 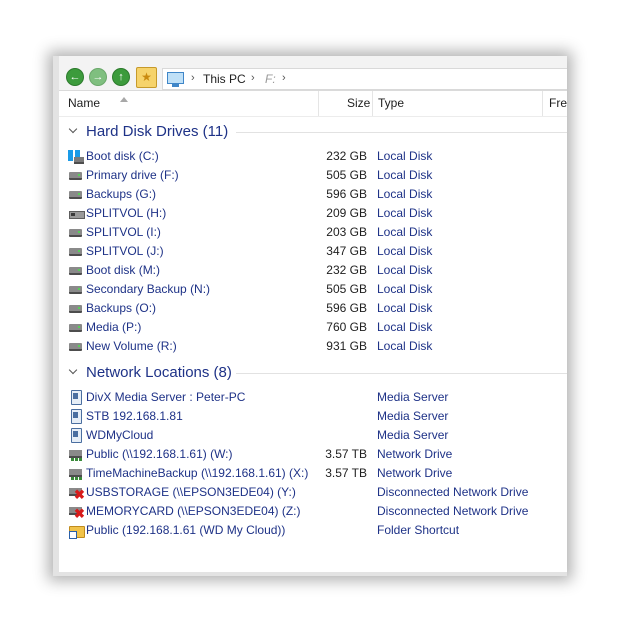 What do you see at coordinates (98, 77) in the screenshot?
I see `forward-arrow-icon: →` at bounding box center [98, 77].